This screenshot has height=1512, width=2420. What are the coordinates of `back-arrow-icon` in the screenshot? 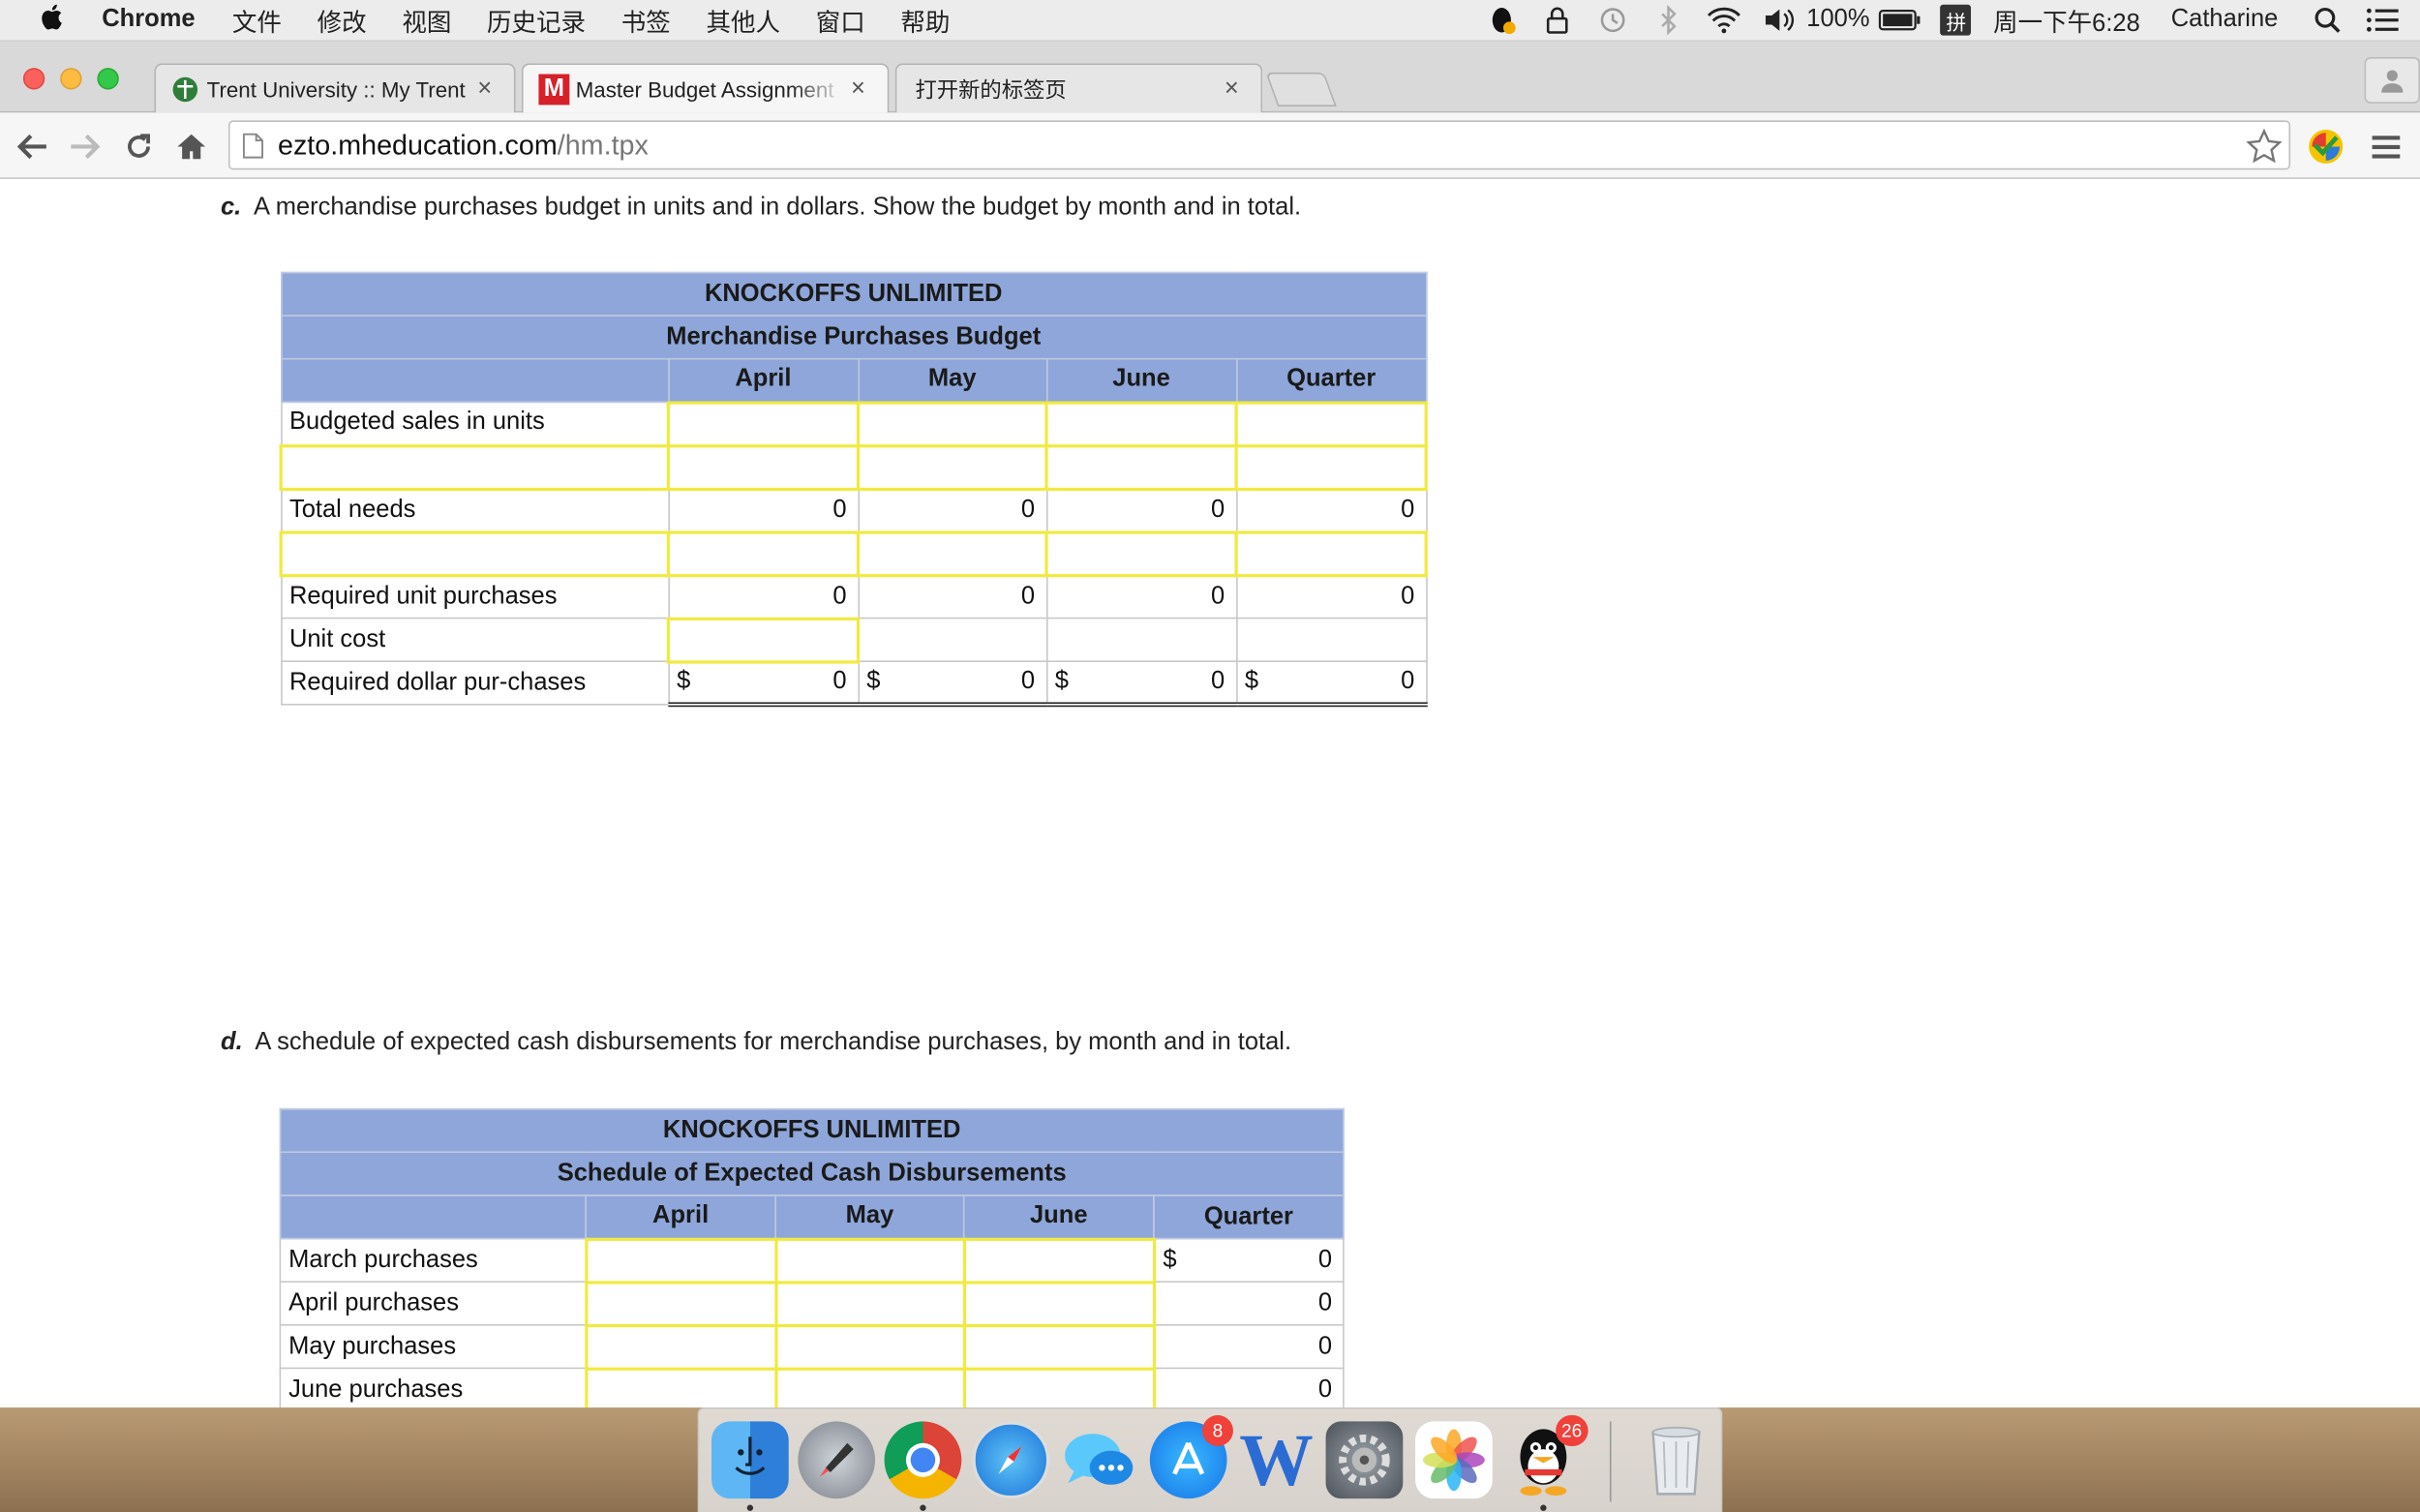 It's located at (32, 146).